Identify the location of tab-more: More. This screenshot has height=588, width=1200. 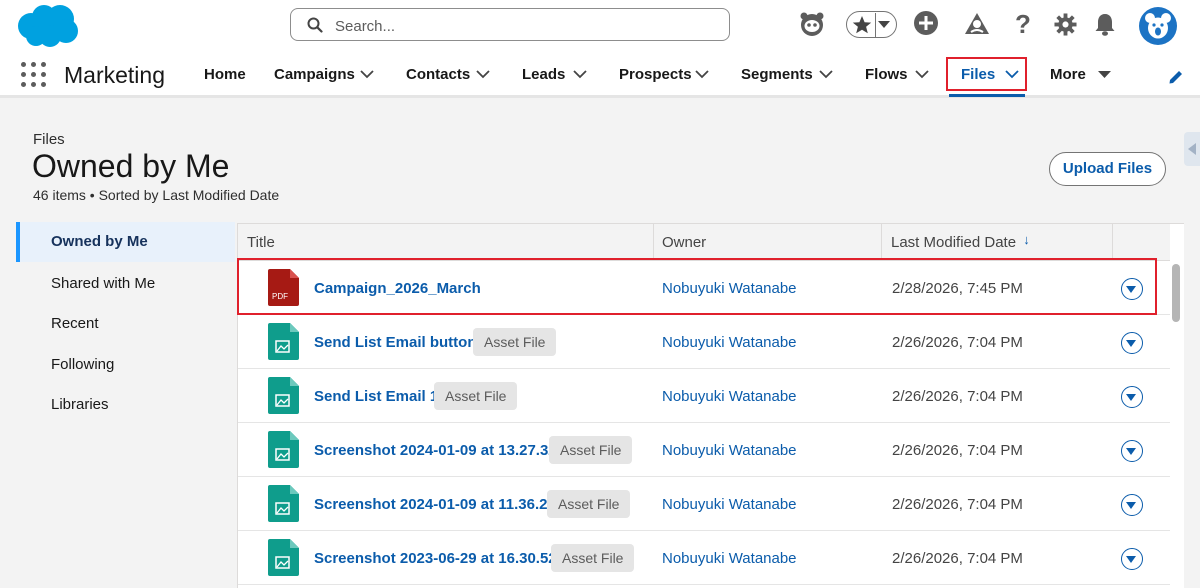
(1068, 74).